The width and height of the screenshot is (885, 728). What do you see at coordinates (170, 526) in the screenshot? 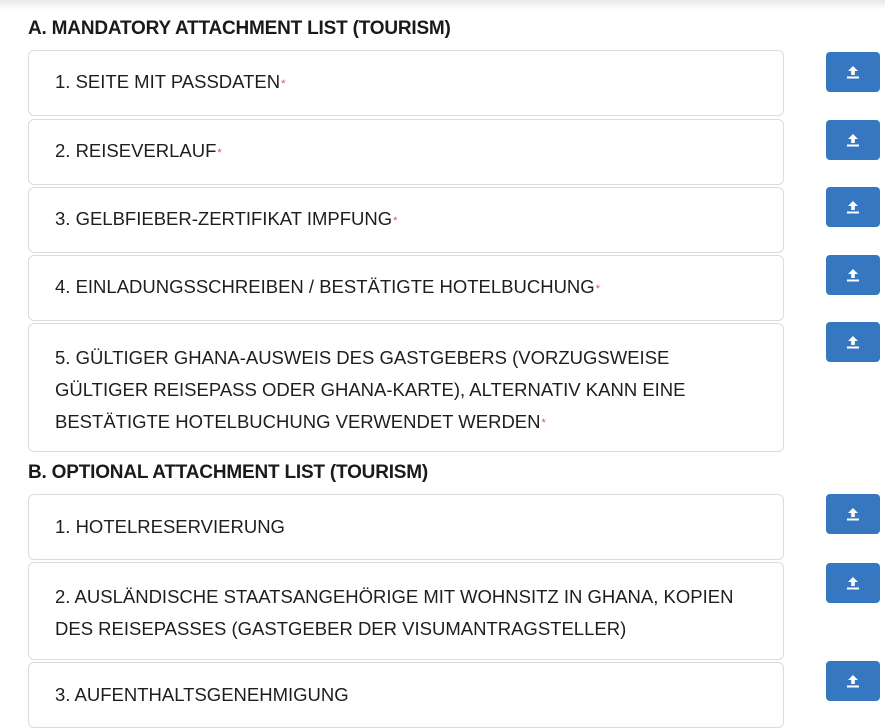
I see `attachment-label: 1. HOTELRESERVIERUNG` at bounding box center [170, 526].